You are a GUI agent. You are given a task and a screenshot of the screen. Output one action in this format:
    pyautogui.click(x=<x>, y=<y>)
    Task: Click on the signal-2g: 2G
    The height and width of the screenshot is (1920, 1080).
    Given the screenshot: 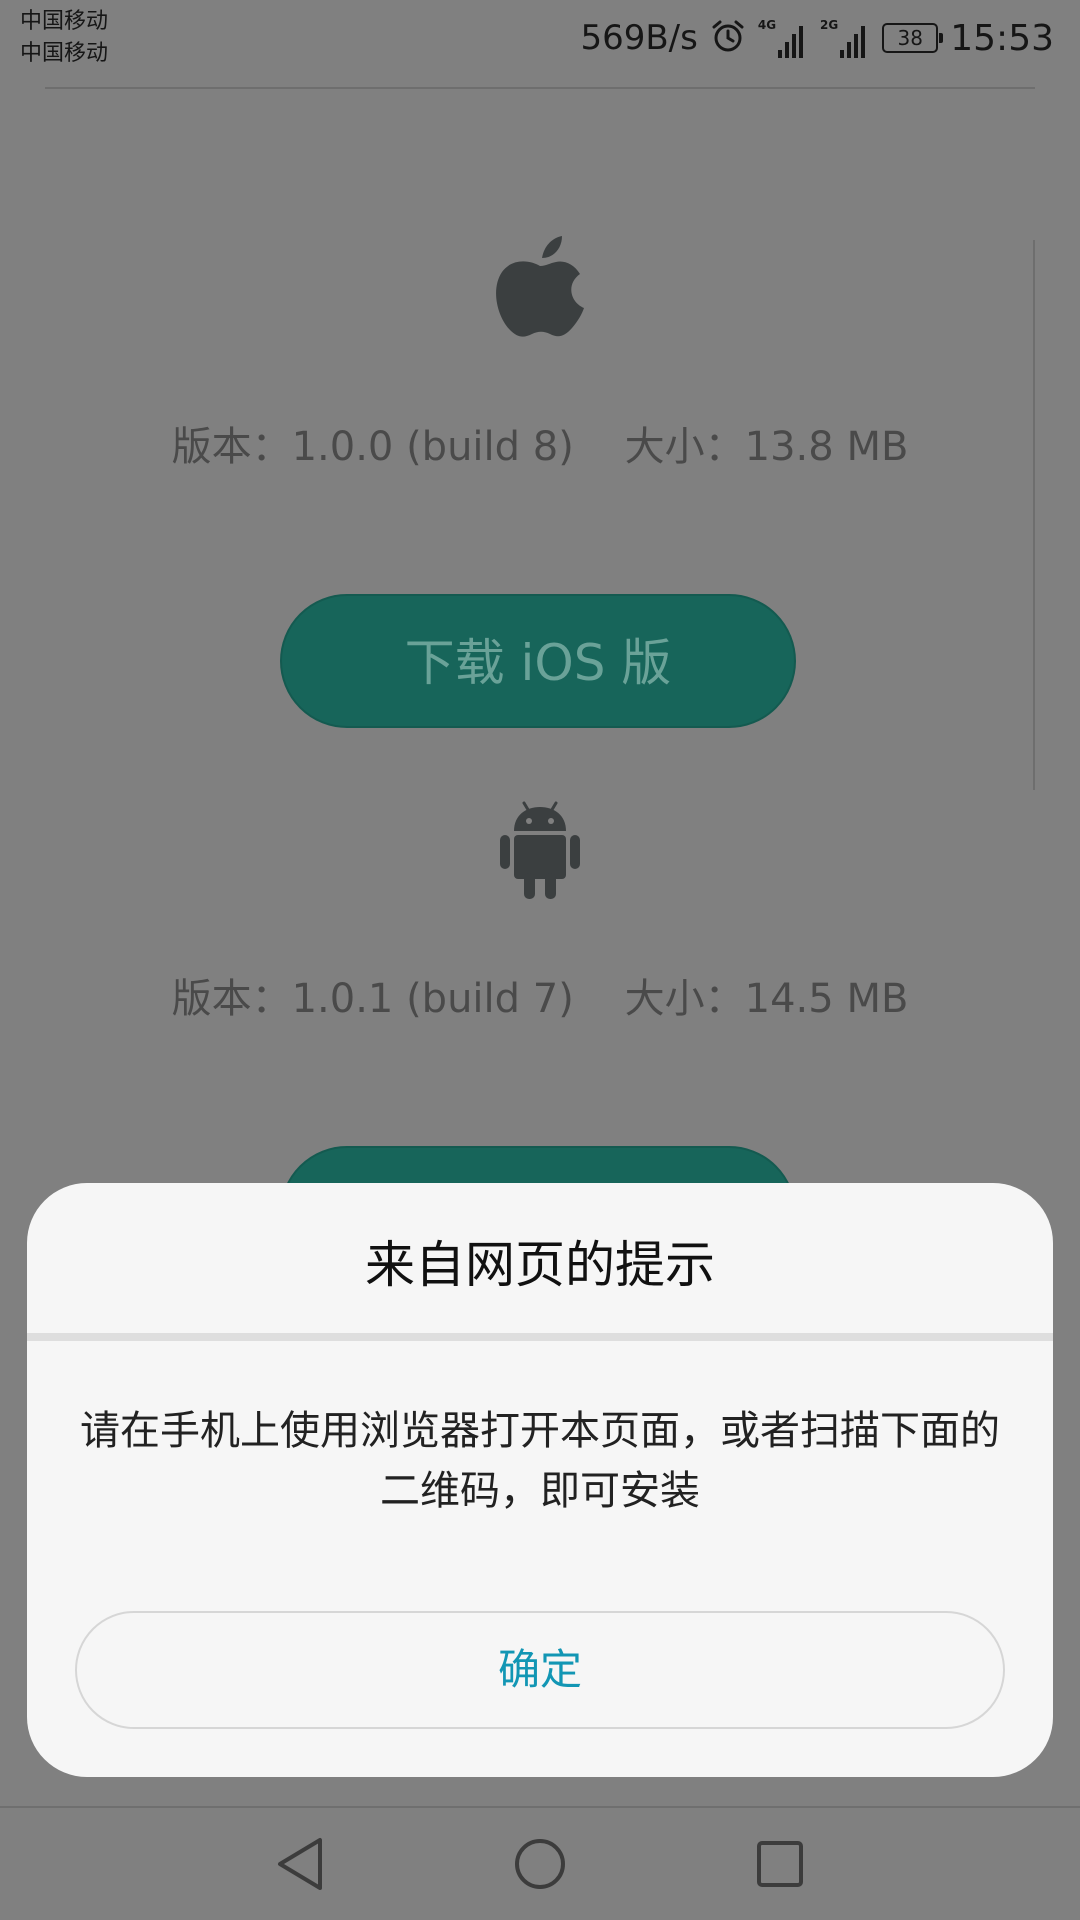 What is the action you would take?
    pyautogui.click(x=845, y=38)
    